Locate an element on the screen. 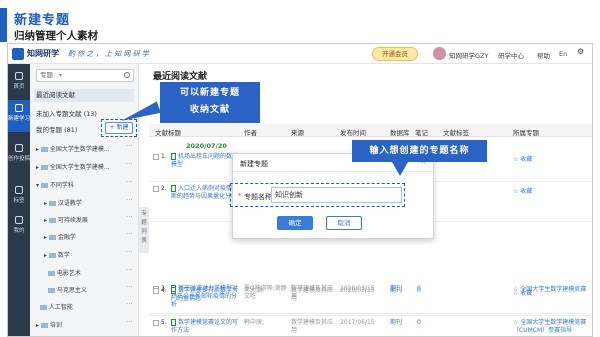 The image size is (600, 337). slide-title: 新建专题 is located at coordinates (42, 20).